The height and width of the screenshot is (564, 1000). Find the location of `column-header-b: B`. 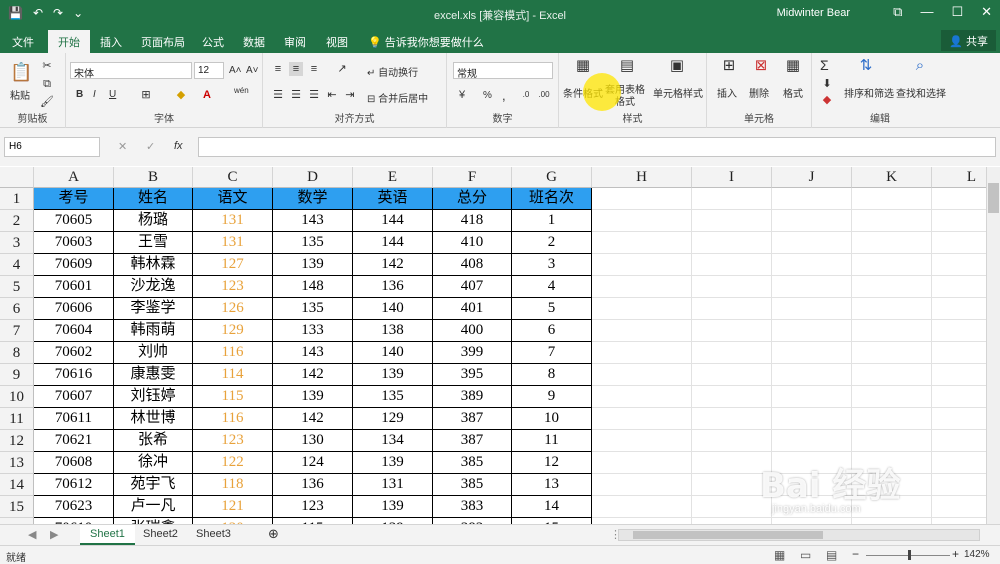

column-header-b: B is located at coordinates (153, 177).